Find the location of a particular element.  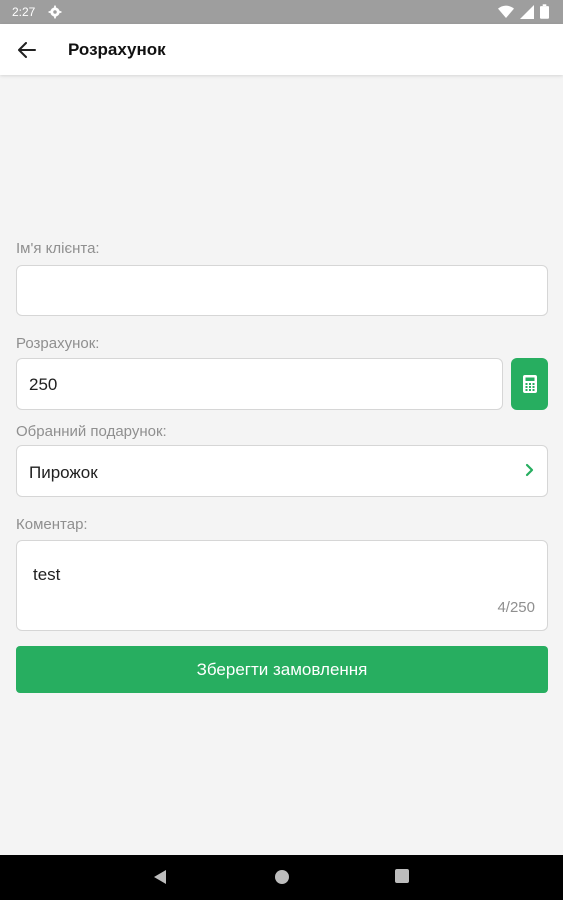

comment-value: test is located at coordinates (47, 574).